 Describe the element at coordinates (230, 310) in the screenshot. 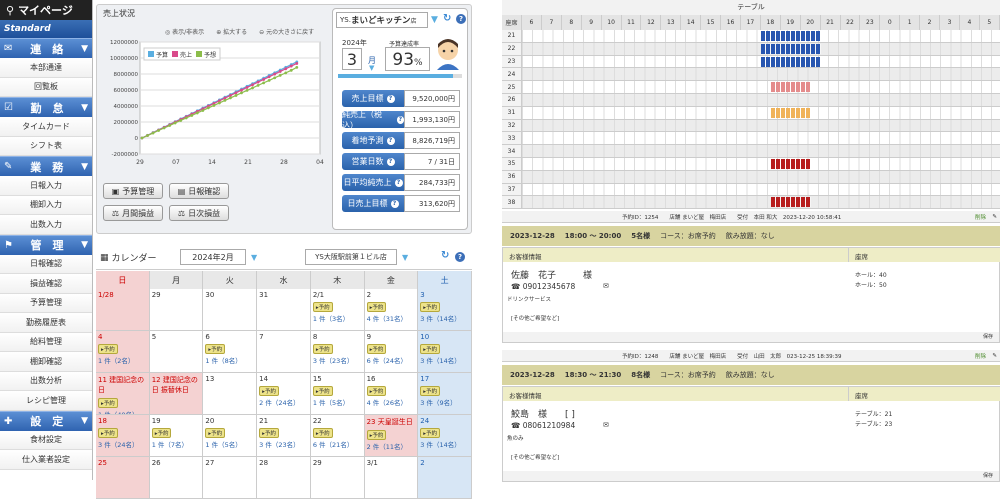

I see `calendar-day: 30` at that location.